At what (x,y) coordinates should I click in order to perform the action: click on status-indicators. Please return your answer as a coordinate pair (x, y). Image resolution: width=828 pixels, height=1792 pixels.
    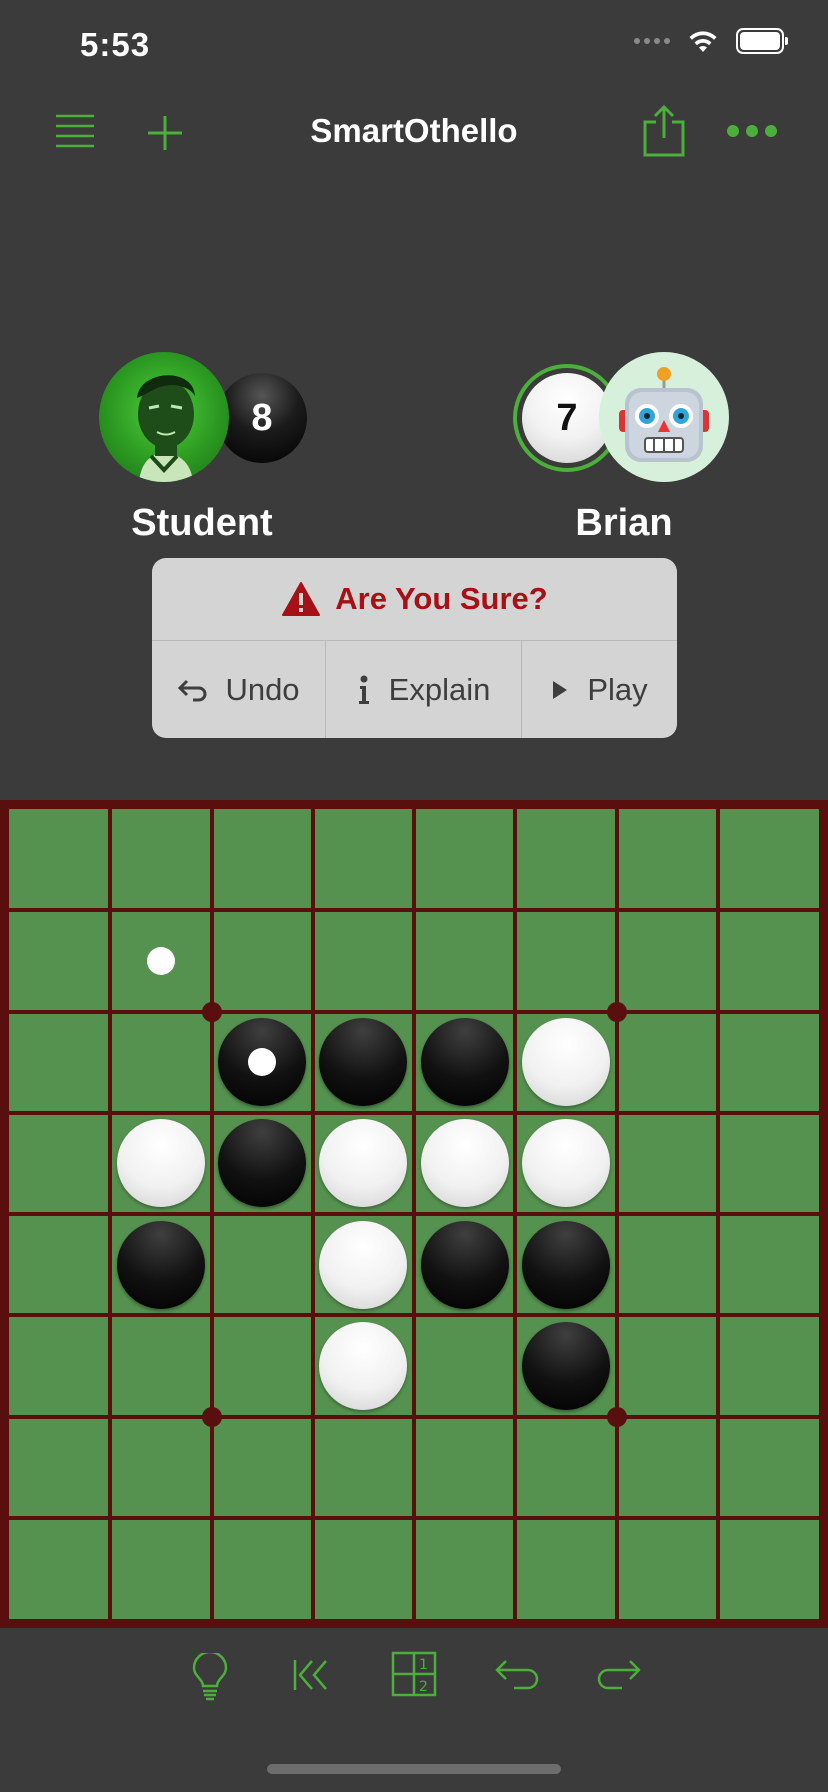
    Looking at the image, I should click on (711, 41).